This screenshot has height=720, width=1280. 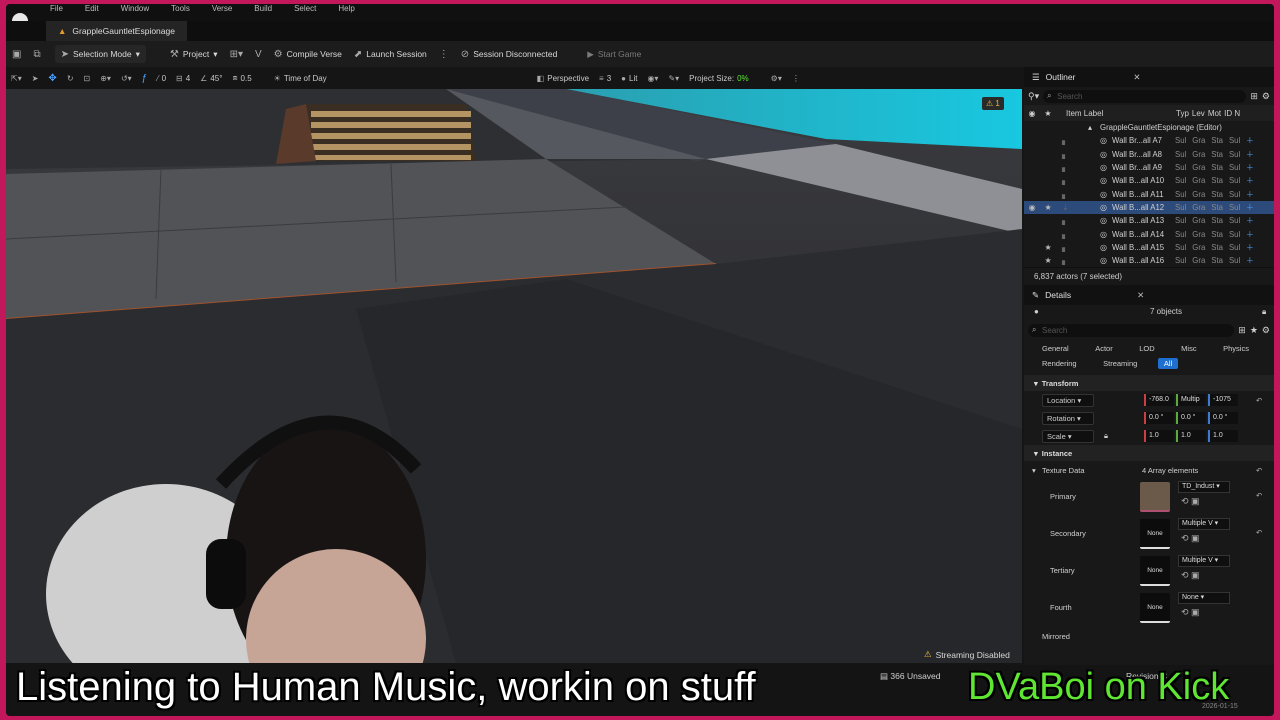 What do you see at coordinates (652, 78) in the screenshot?
I see `show-flags-dropdown: ◉▾` at bounding box center [652, 78].